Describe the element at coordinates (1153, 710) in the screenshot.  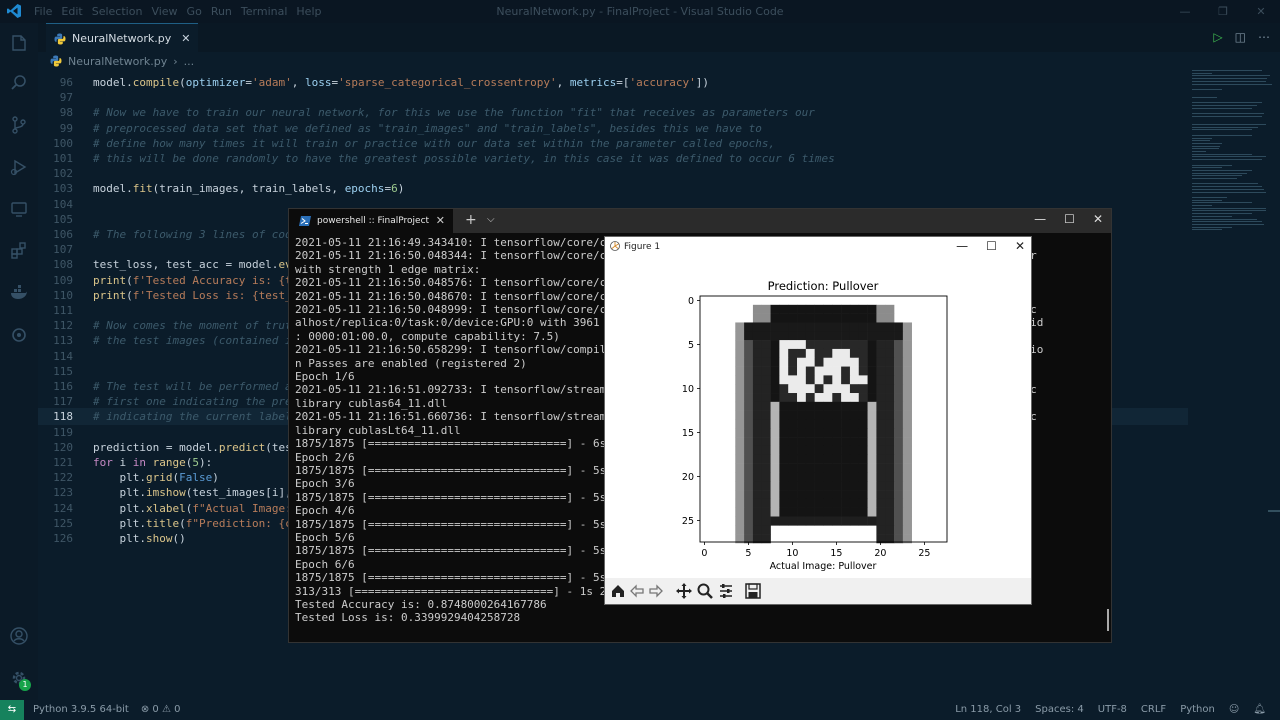
I see `line-ending: CRLF` at that location.